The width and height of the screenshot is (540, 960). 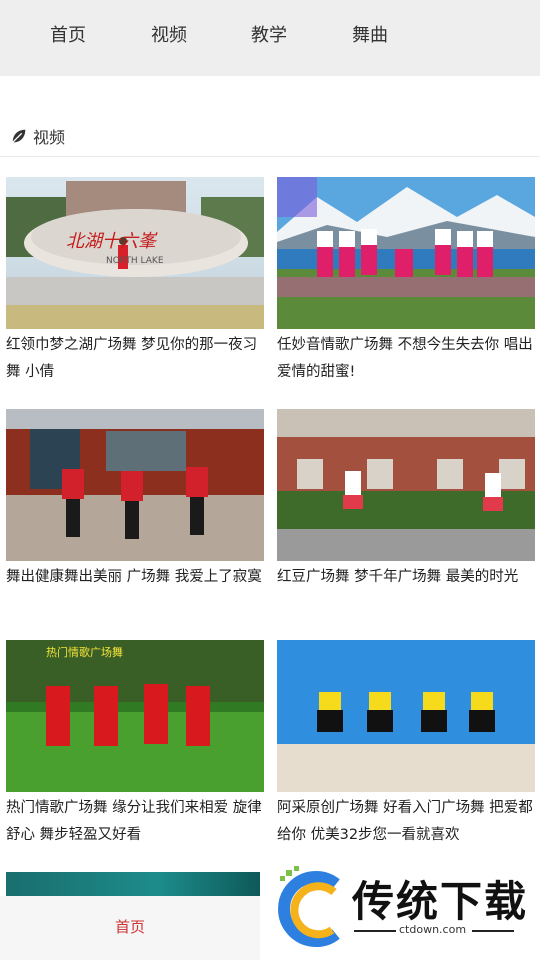 What do you see at coordinates (270, 156) in the screenshot?
I see `section-divider` at bounding box center [270, 156].